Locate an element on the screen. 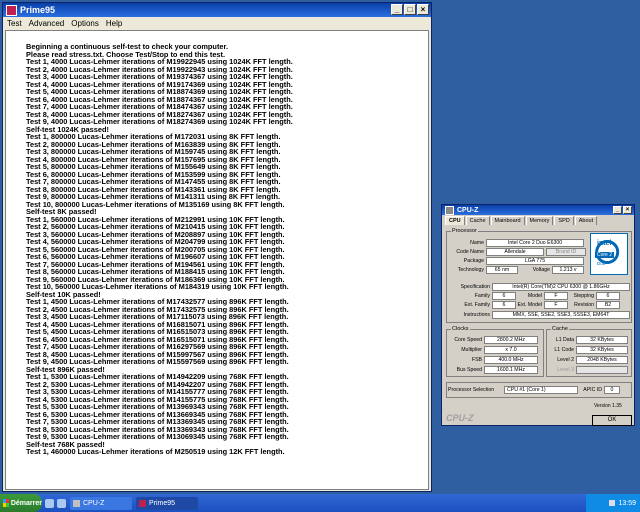 The width and height of the screenshot is (640, 512). apicid-value: 0 is located at coordinates (612, 389).